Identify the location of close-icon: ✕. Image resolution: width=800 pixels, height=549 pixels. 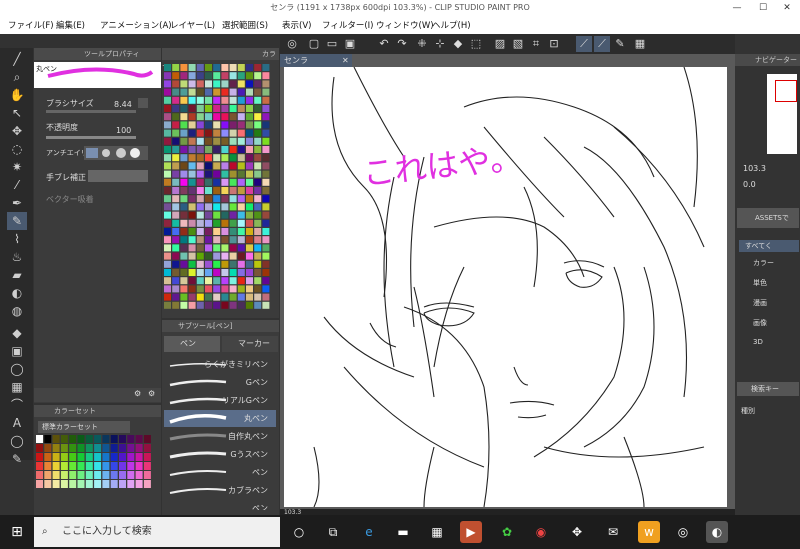
(787, 8).